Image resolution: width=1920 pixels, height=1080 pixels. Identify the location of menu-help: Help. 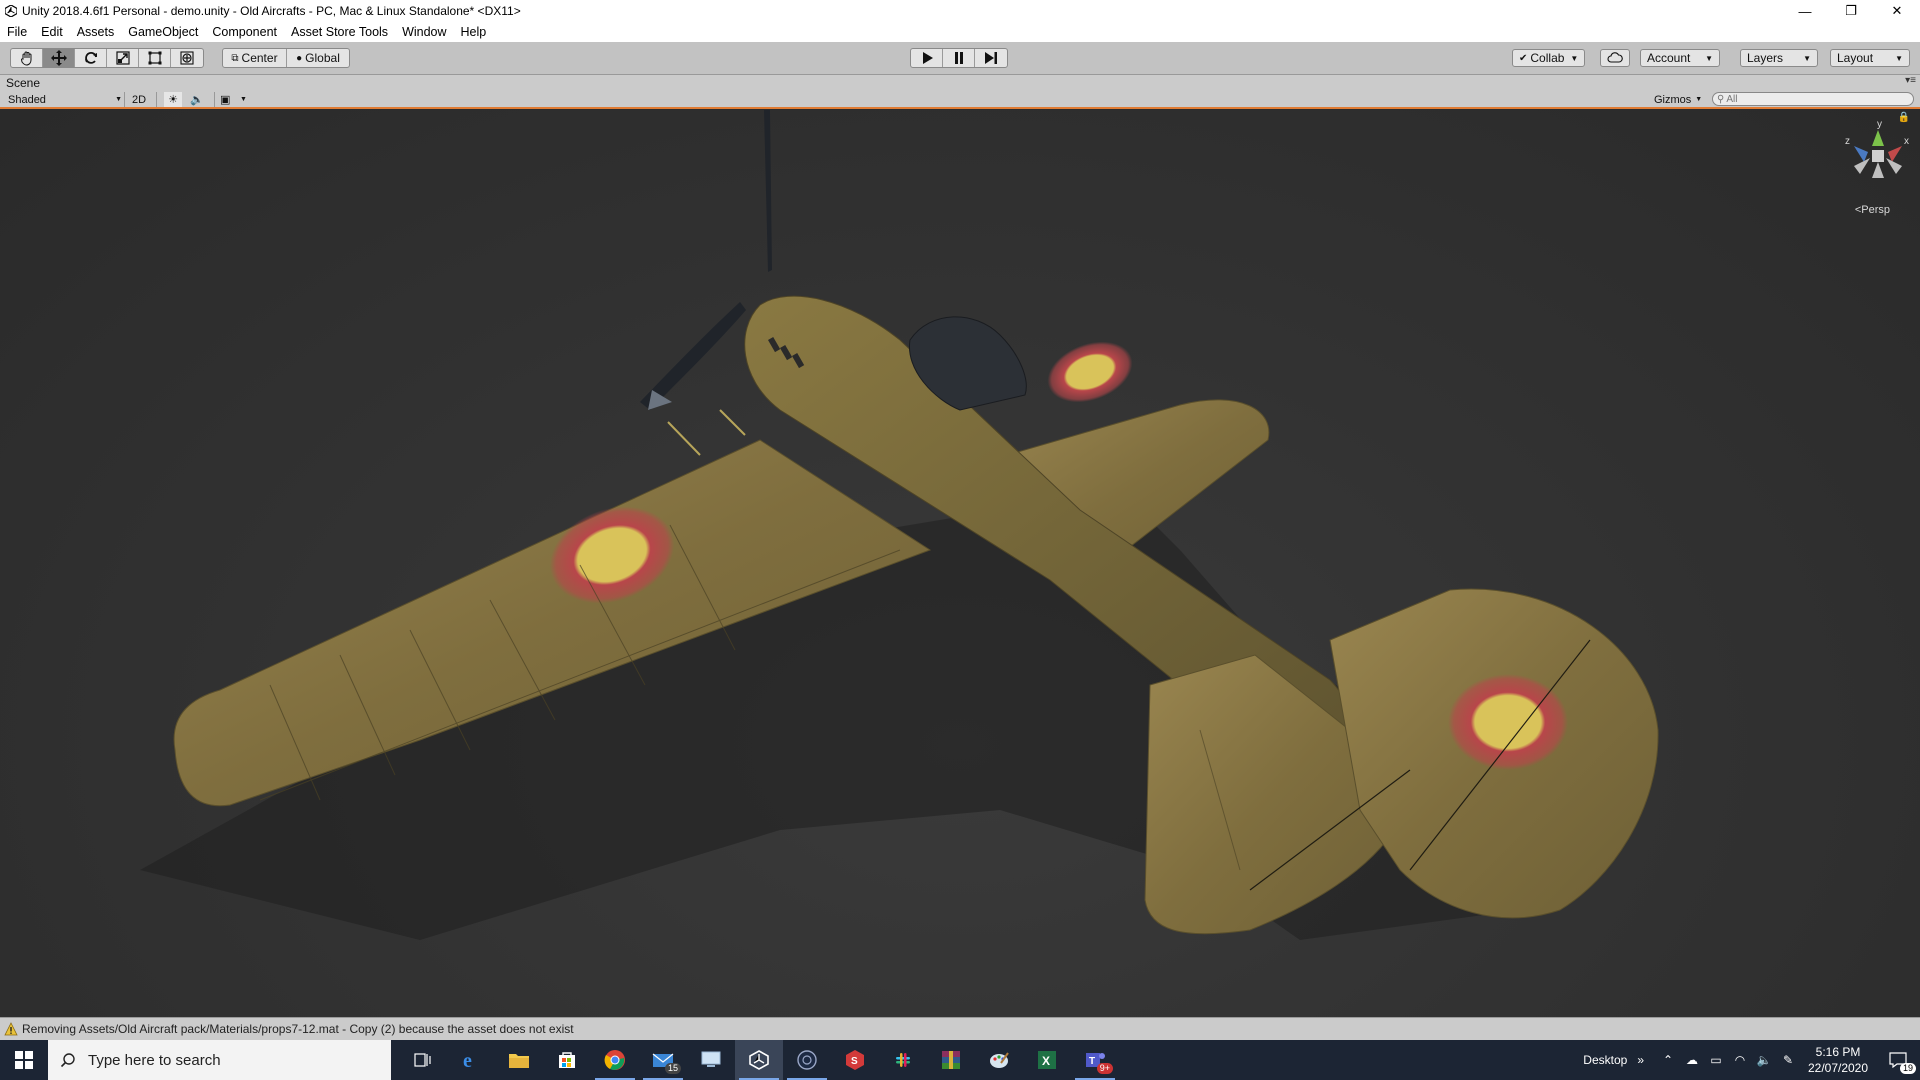
(474, 32).